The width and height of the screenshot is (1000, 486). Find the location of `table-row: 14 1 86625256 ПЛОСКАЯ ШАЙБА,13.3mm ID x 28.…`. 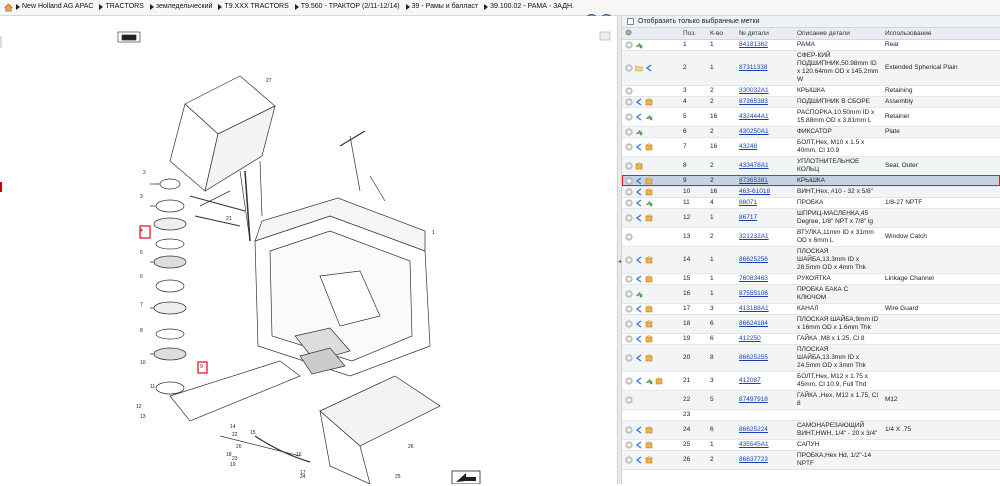

table-row: 14 1 86625256 ПЛОСКАЯ ШАЙБА,13.3mm ID x 28.… is located at coordinates (811, 260).